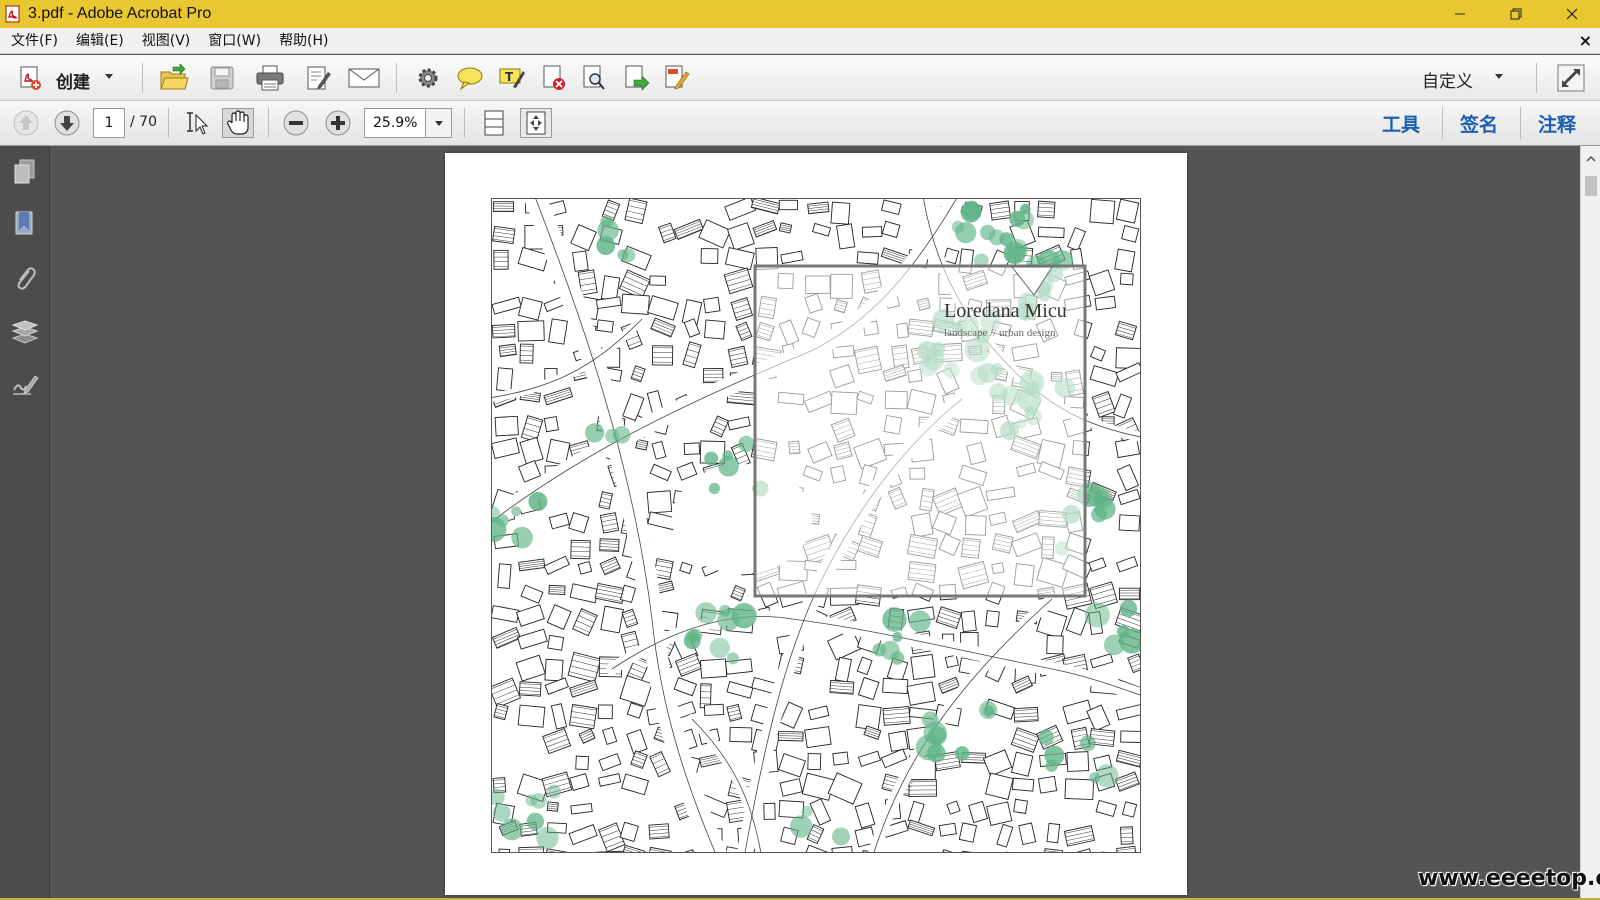 This screenshot has height=900, width=1600. I want to click on menu-window: 窗口(W), so click(234, 41).